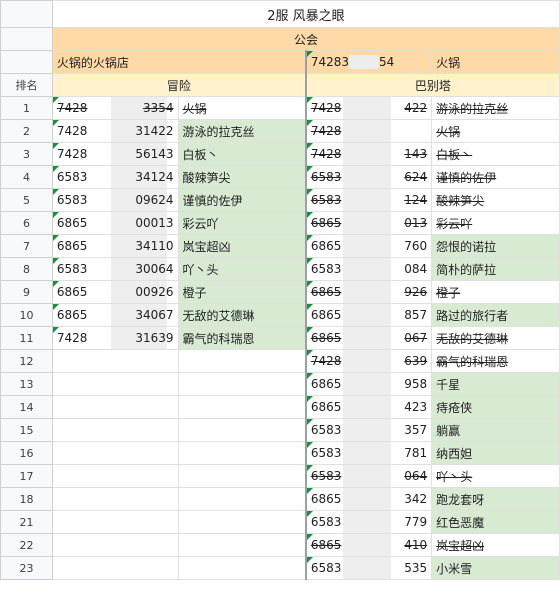  Describe the element at coordinates (368, 338) in the screenshot. I see `right-id-cell: 6865 067` at that location.